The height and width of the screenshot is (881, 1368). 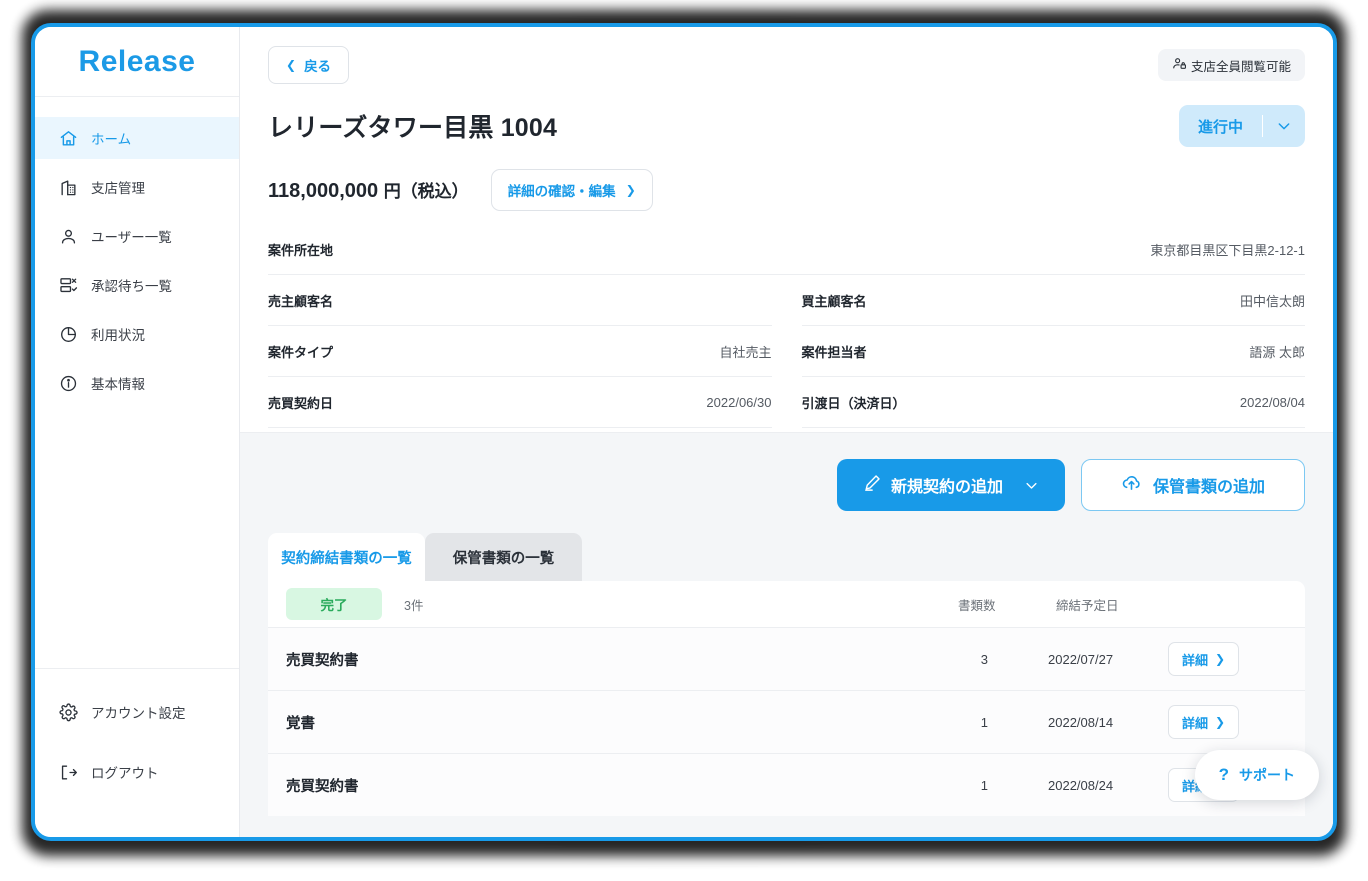 What do you see at coordinates (111, 139) in the screenshot?
I see `sidebar-item-label: ホーム` at bounding box center [111, 139].